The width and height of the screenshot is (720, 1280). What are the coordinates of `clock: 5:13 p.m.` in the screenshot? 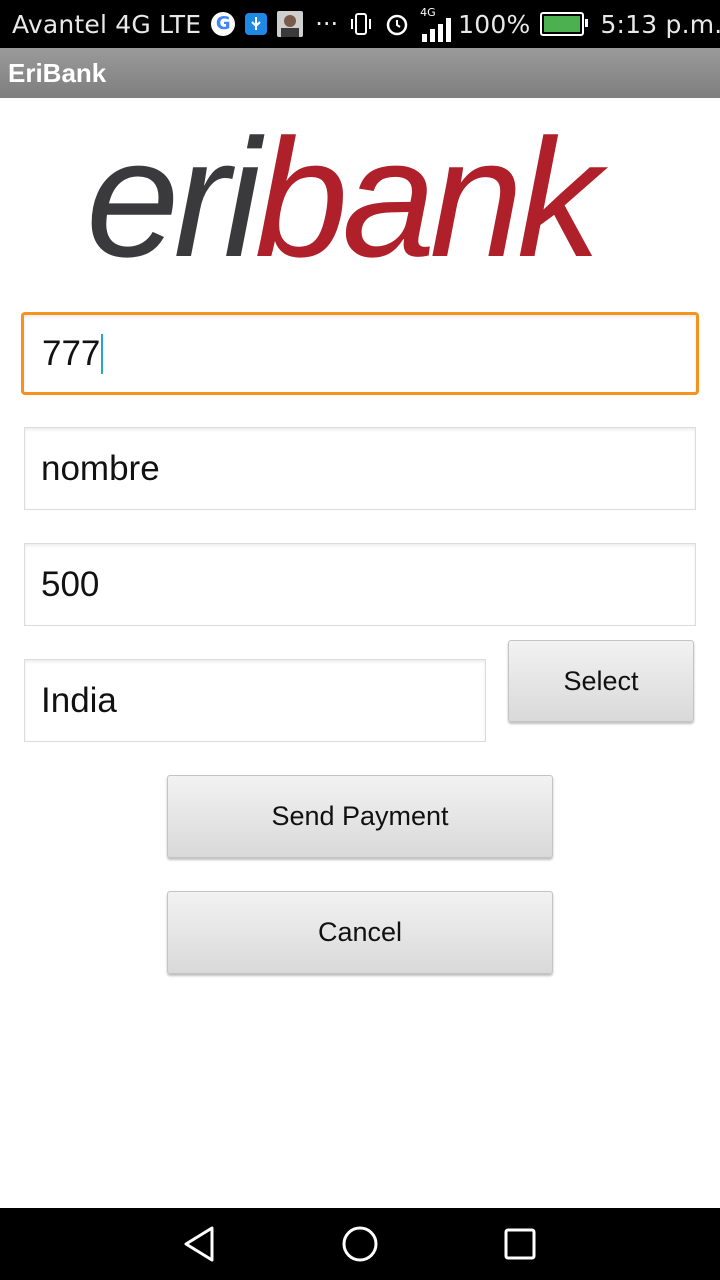 It's located at (660, 24).